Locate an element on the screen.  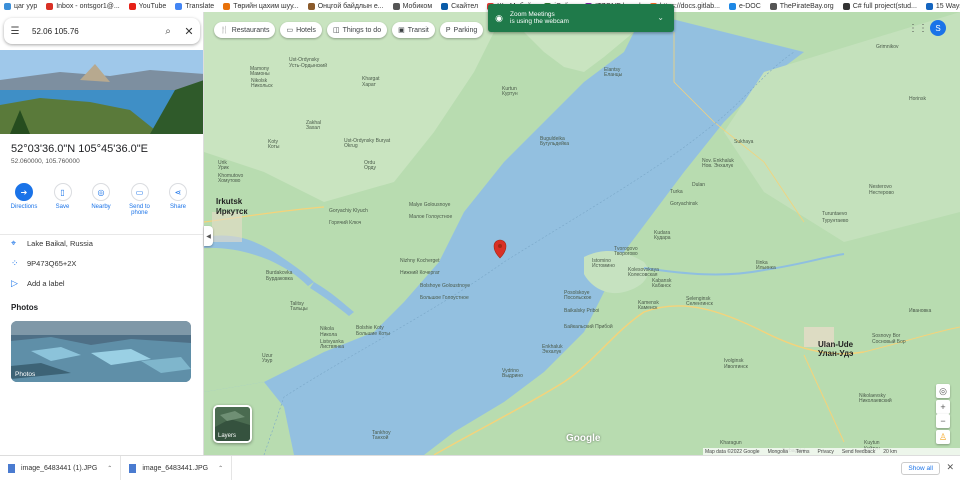
map-place-label: Никола is located at coordinates (328, 335).